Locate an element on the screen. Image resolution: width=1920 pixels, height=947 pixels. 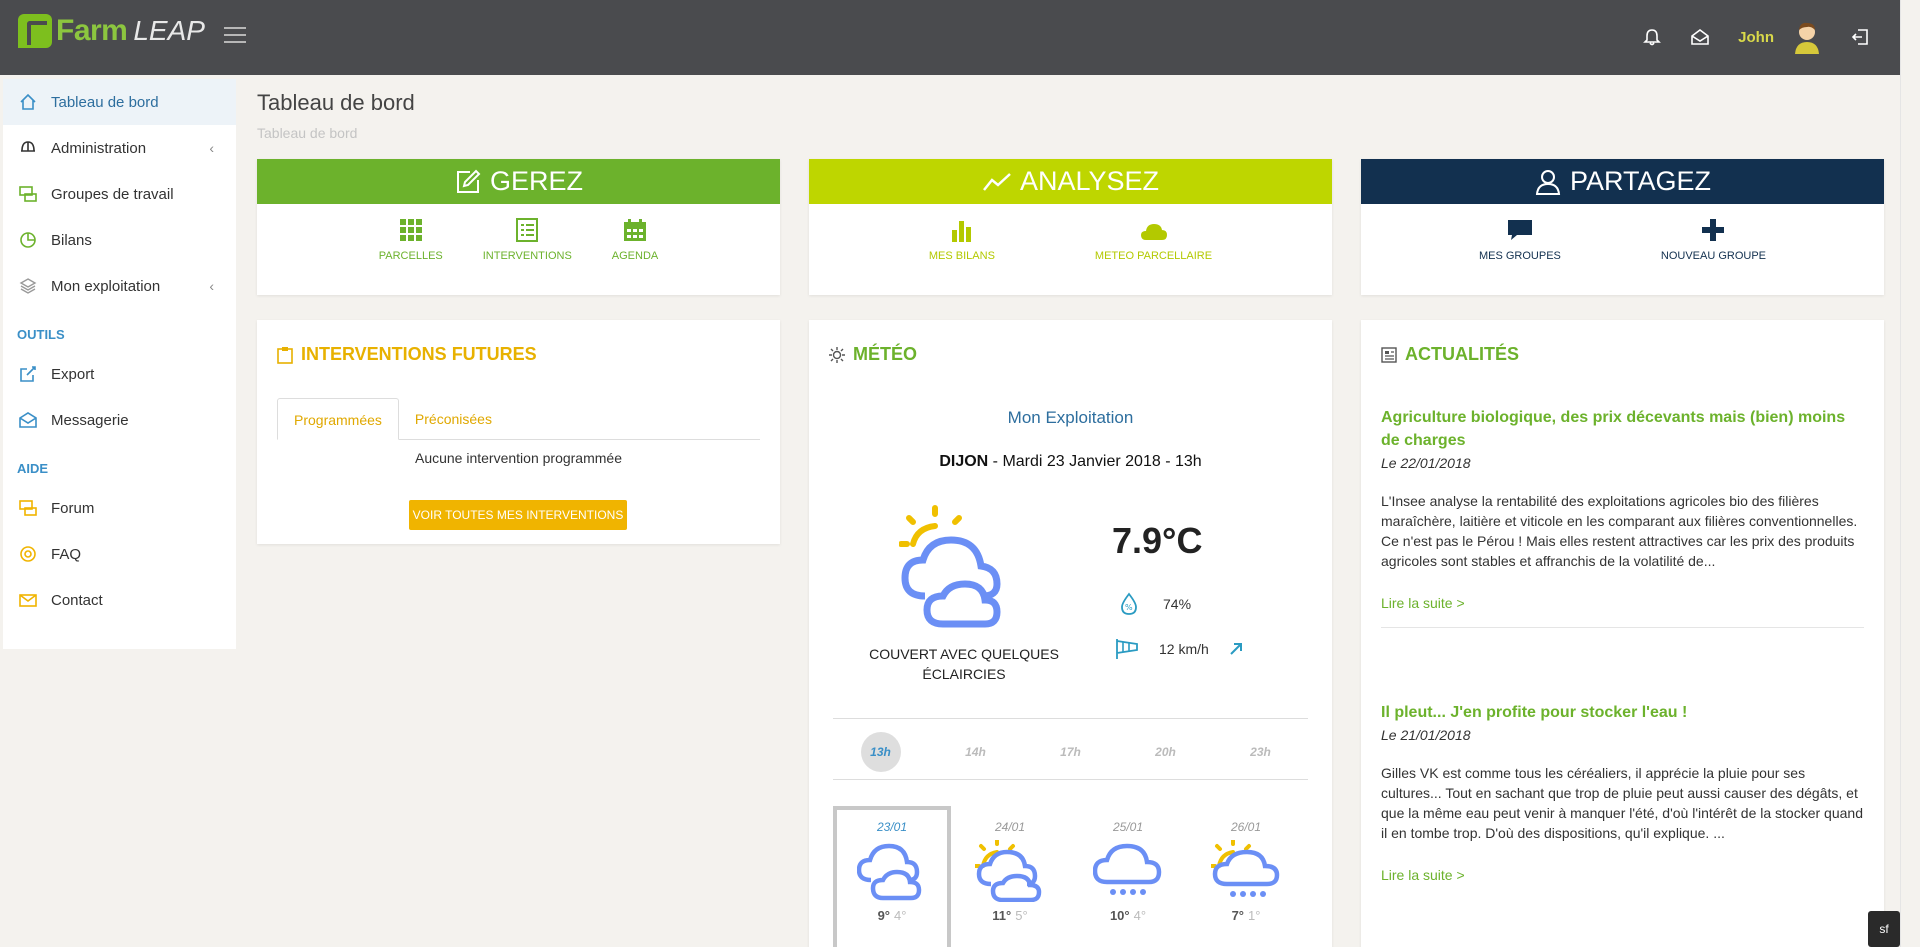
sidebar-item-contact: Contact is located at coordinates (119, 600).